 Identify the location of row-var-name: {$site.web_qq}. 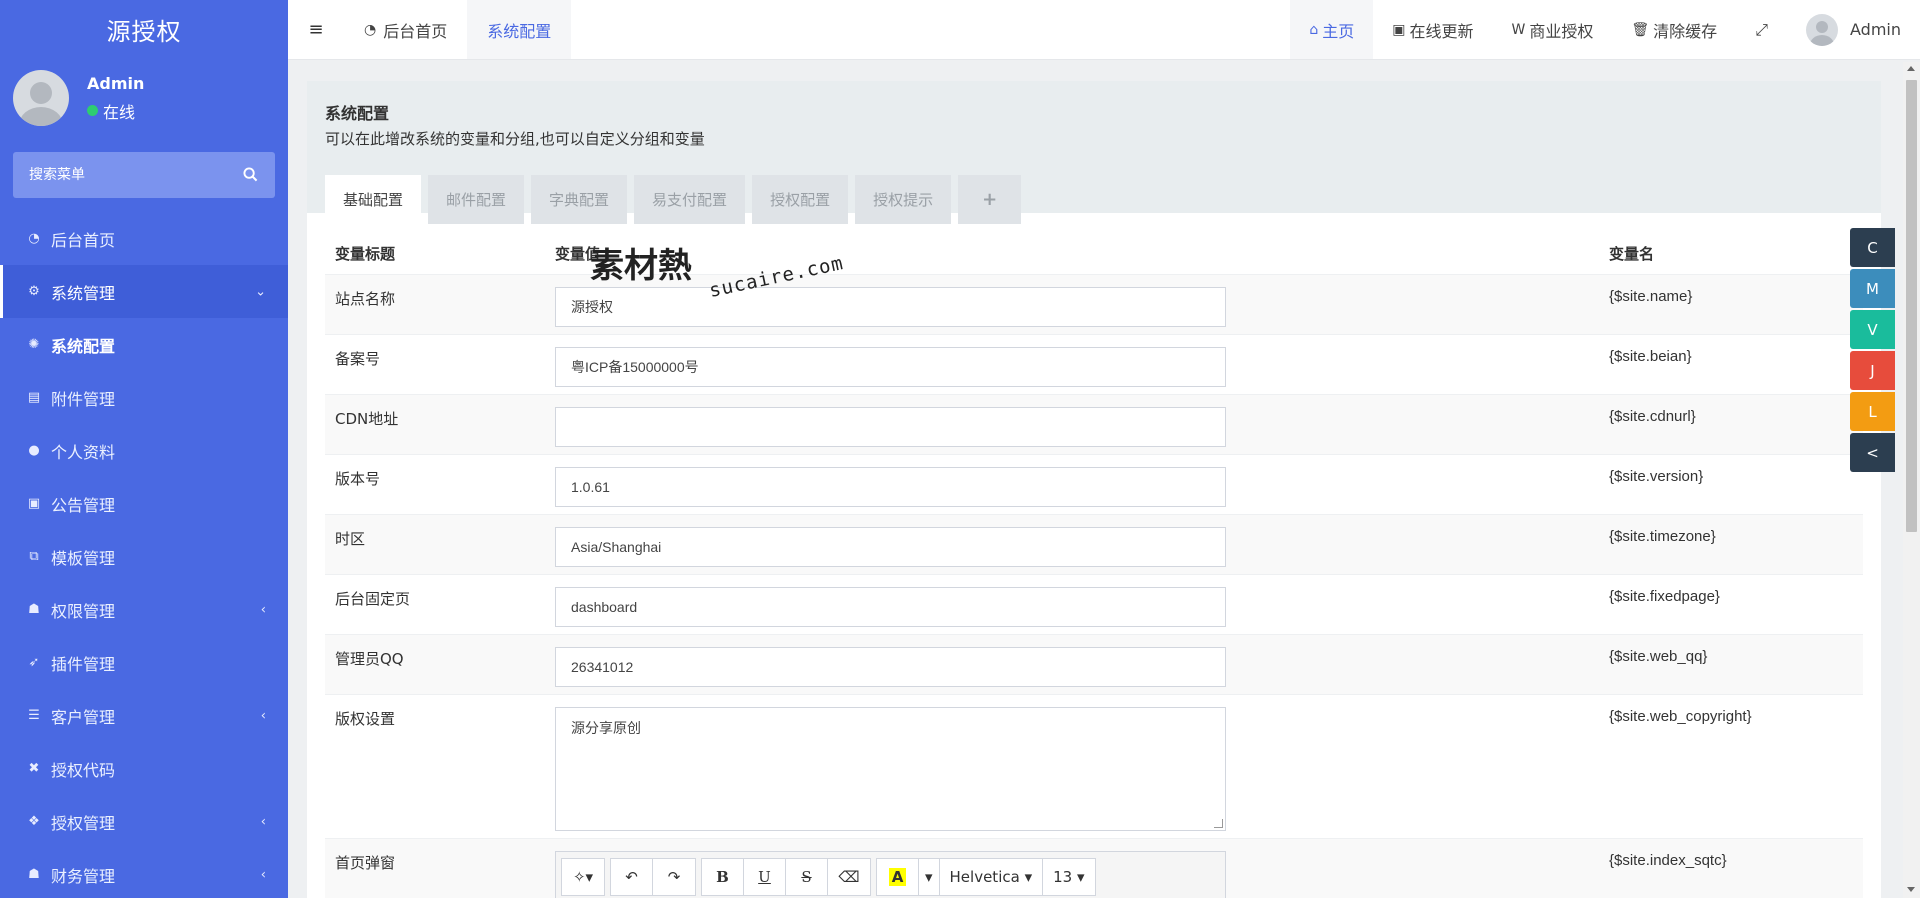
(1658, 656).